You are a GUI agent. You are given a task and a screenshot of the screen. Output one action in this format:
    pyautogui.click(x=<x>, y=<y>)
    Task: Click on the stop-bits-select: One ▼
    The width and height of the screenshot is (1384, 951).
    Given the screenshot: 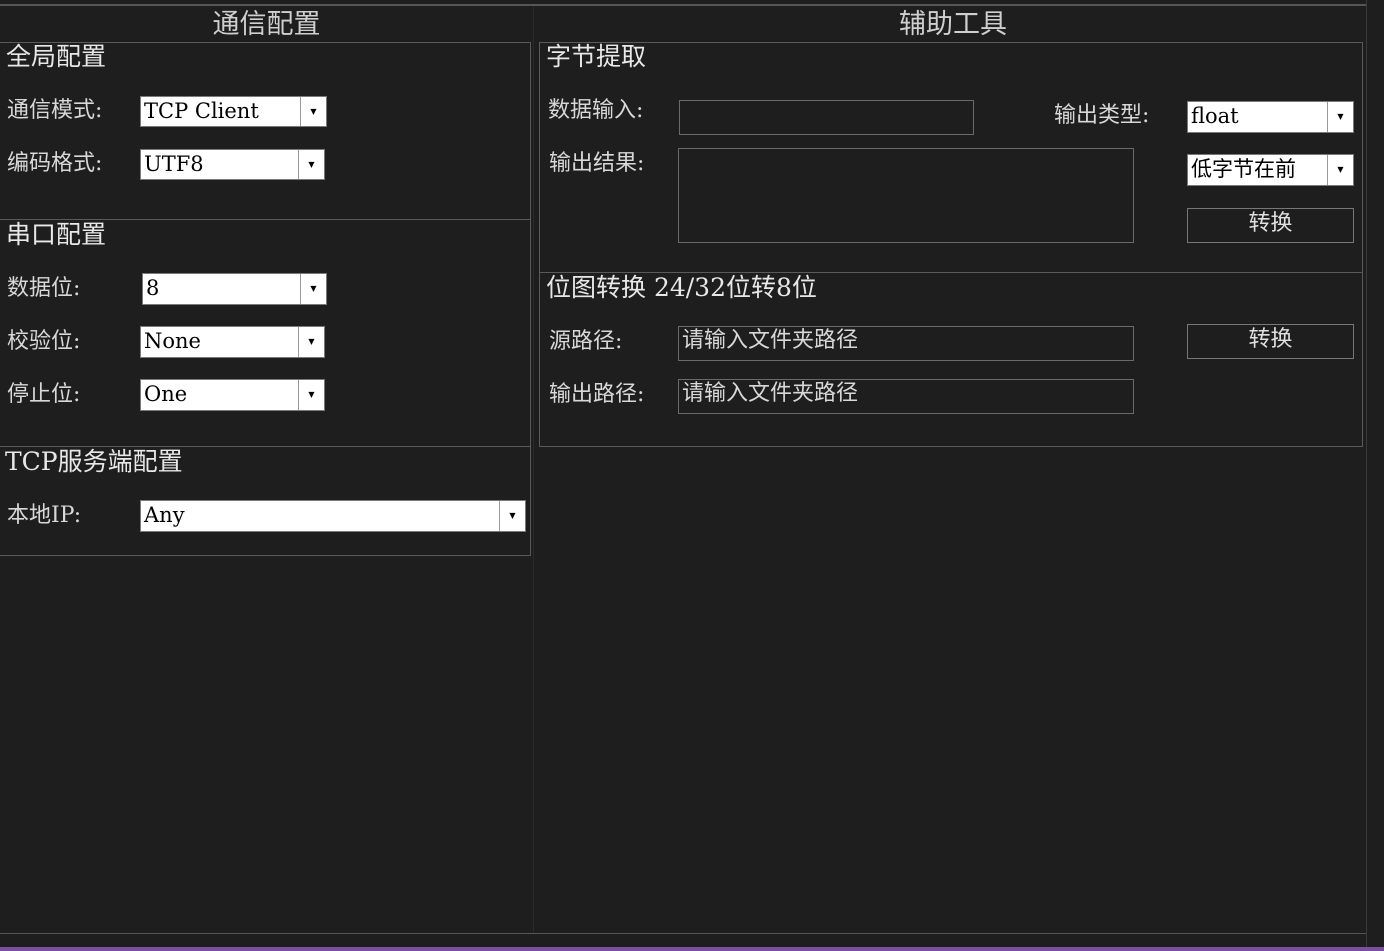 What is the action you would take?
    pyautogui.click(x=232, y=395)
    